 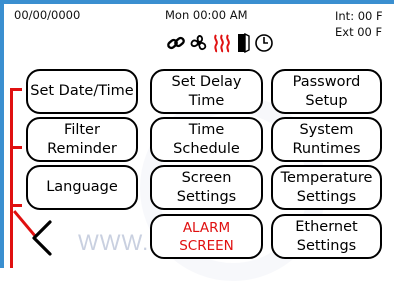 I want to click on language-button: Language, so click(x=82, y=187).